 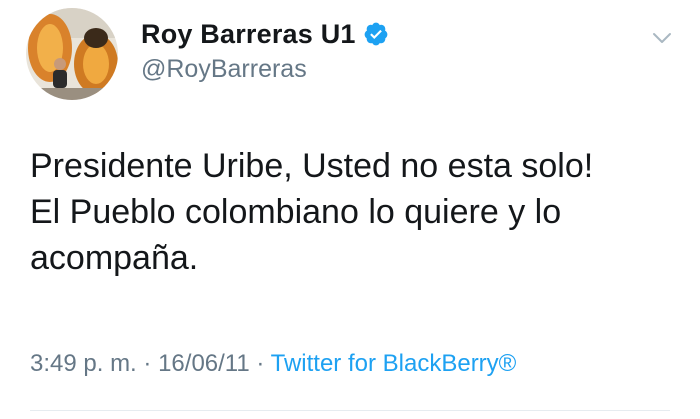 What do you see at coordinates (662, 38) in the screenshot?
I see `chevron-down-icon` at bounding box center [662, 38].